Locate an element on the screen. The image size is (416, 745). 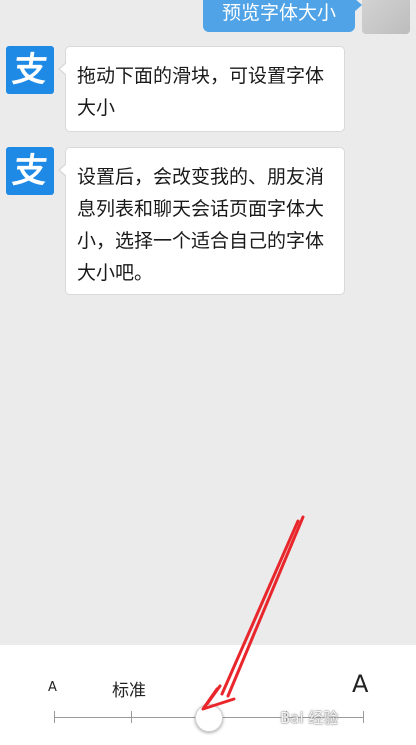
watermark: Bai 经验 is located at coordinates (309, 718).